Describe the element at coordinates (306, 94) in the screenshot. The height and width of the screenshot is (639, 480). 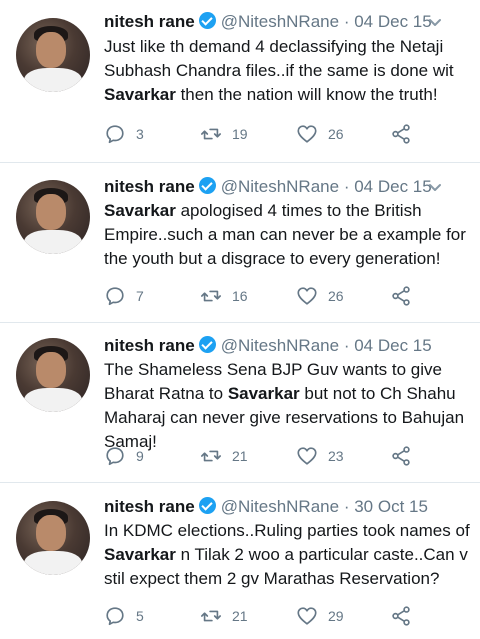
I see `tweet-text-part: then the nation will know the truth!` at that location.